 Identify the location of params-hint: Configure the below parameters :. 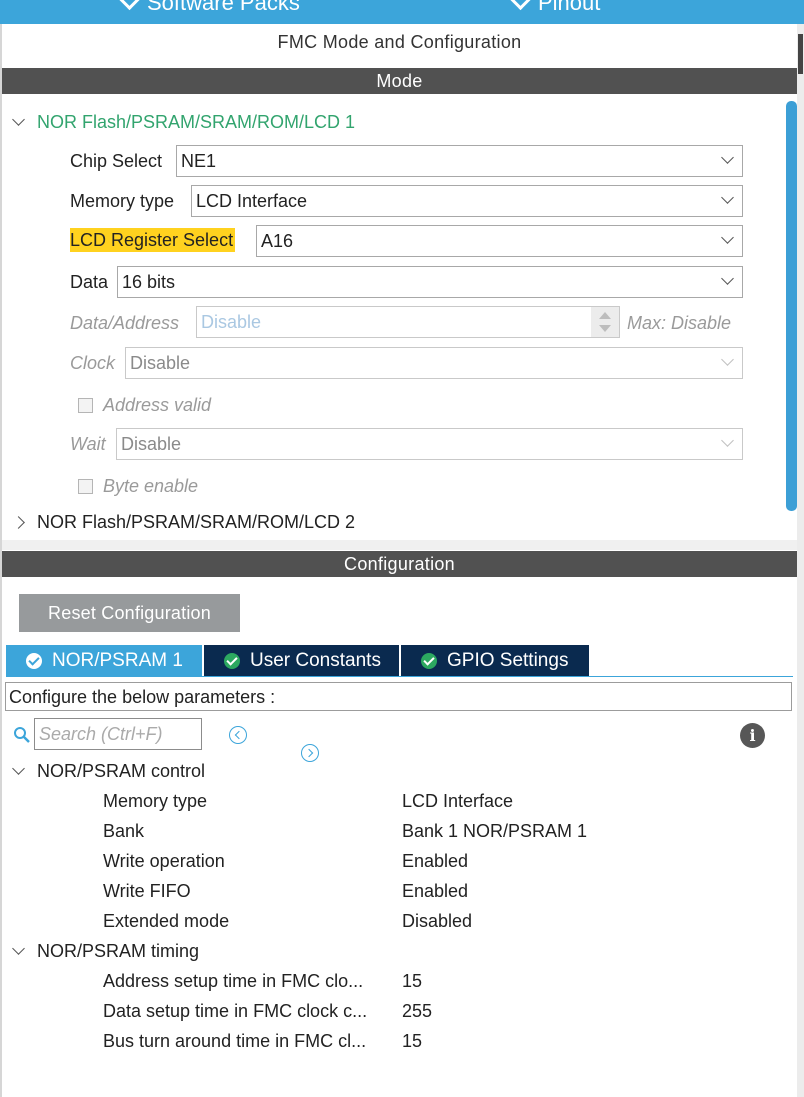
(398, 696).